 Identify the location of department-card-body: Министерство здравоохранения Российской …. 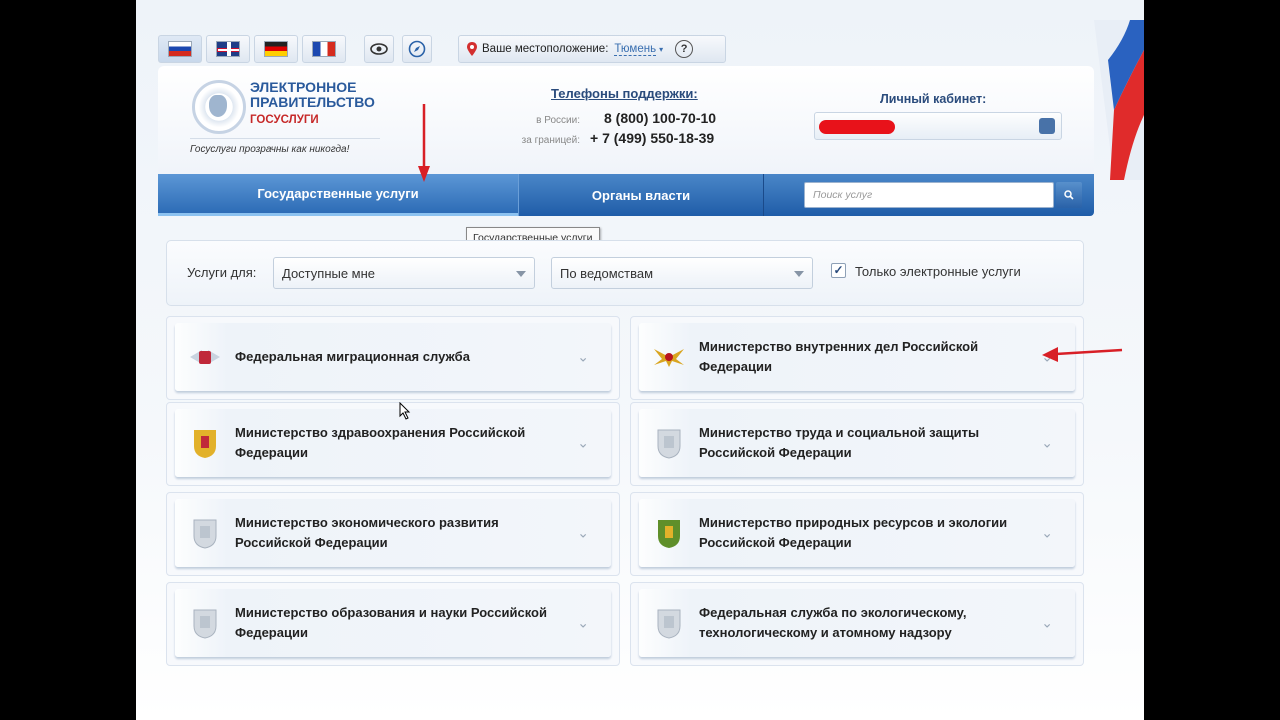
(393, 443).